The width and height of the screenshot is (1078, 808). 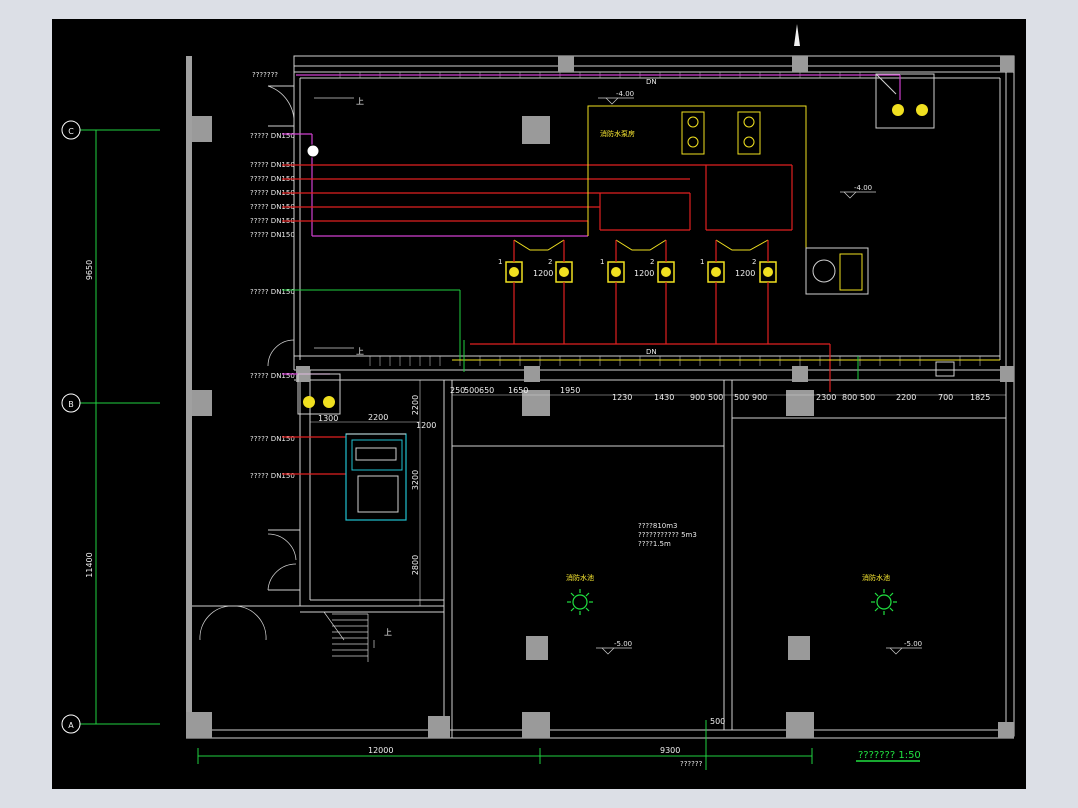 I want to click on fire-pumps: 1200 1200 1200 1 2 1 2 1 2, so click(x=637, y=269).